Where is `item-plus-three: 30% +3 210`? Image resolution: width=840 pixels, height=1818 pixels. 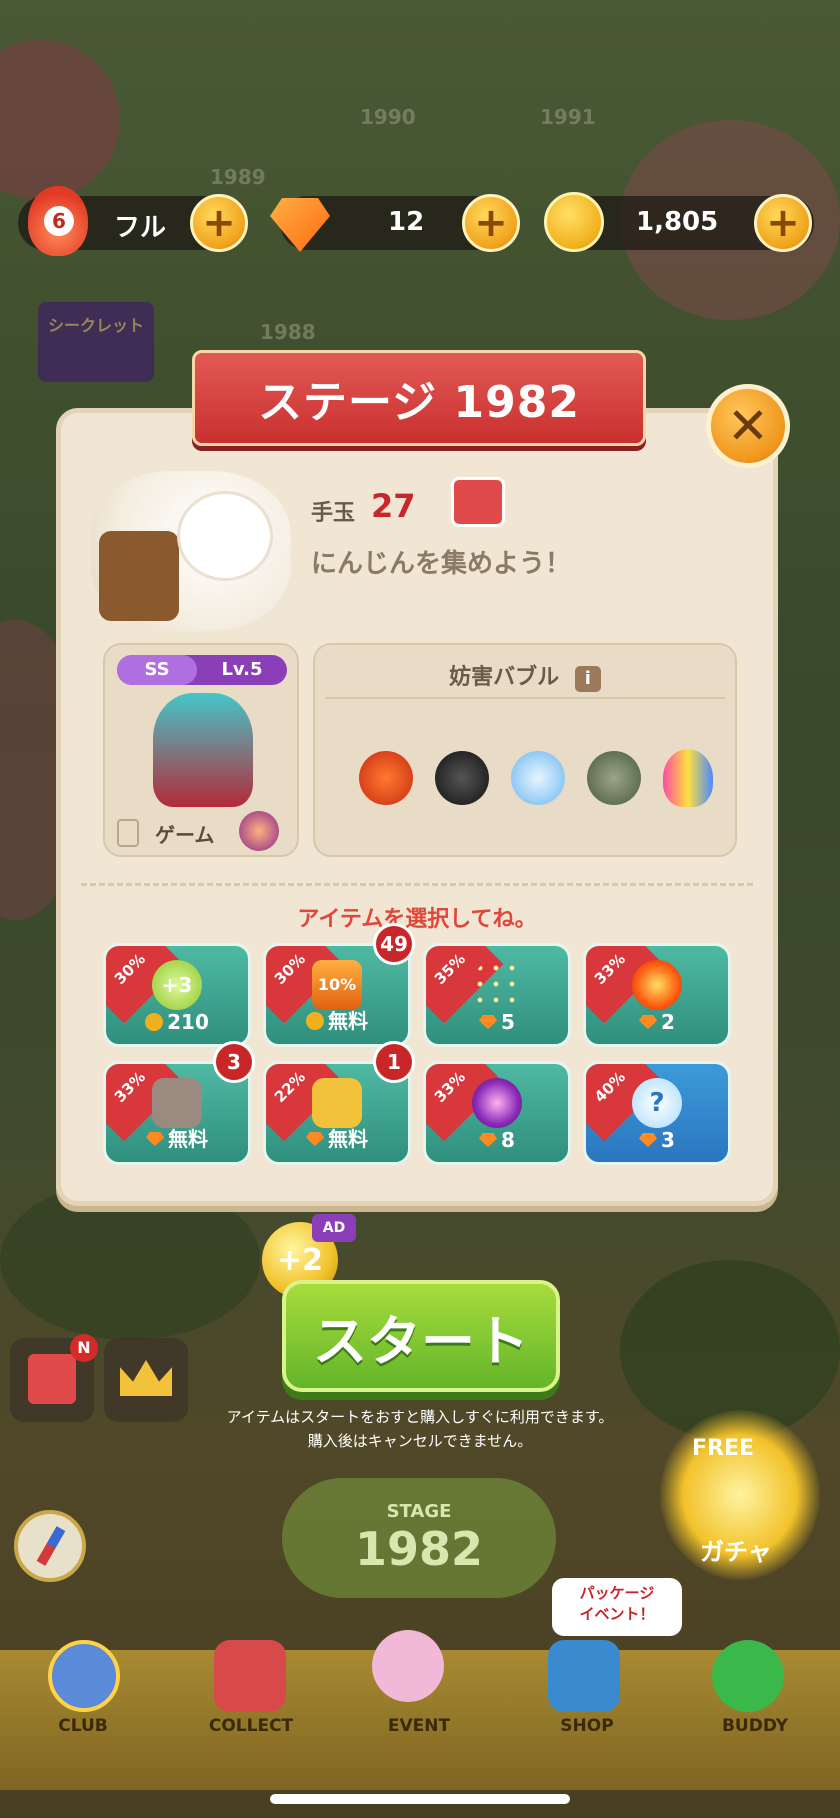
item-plus-three: 30% +3 210 is located at coordinates (177, 995).